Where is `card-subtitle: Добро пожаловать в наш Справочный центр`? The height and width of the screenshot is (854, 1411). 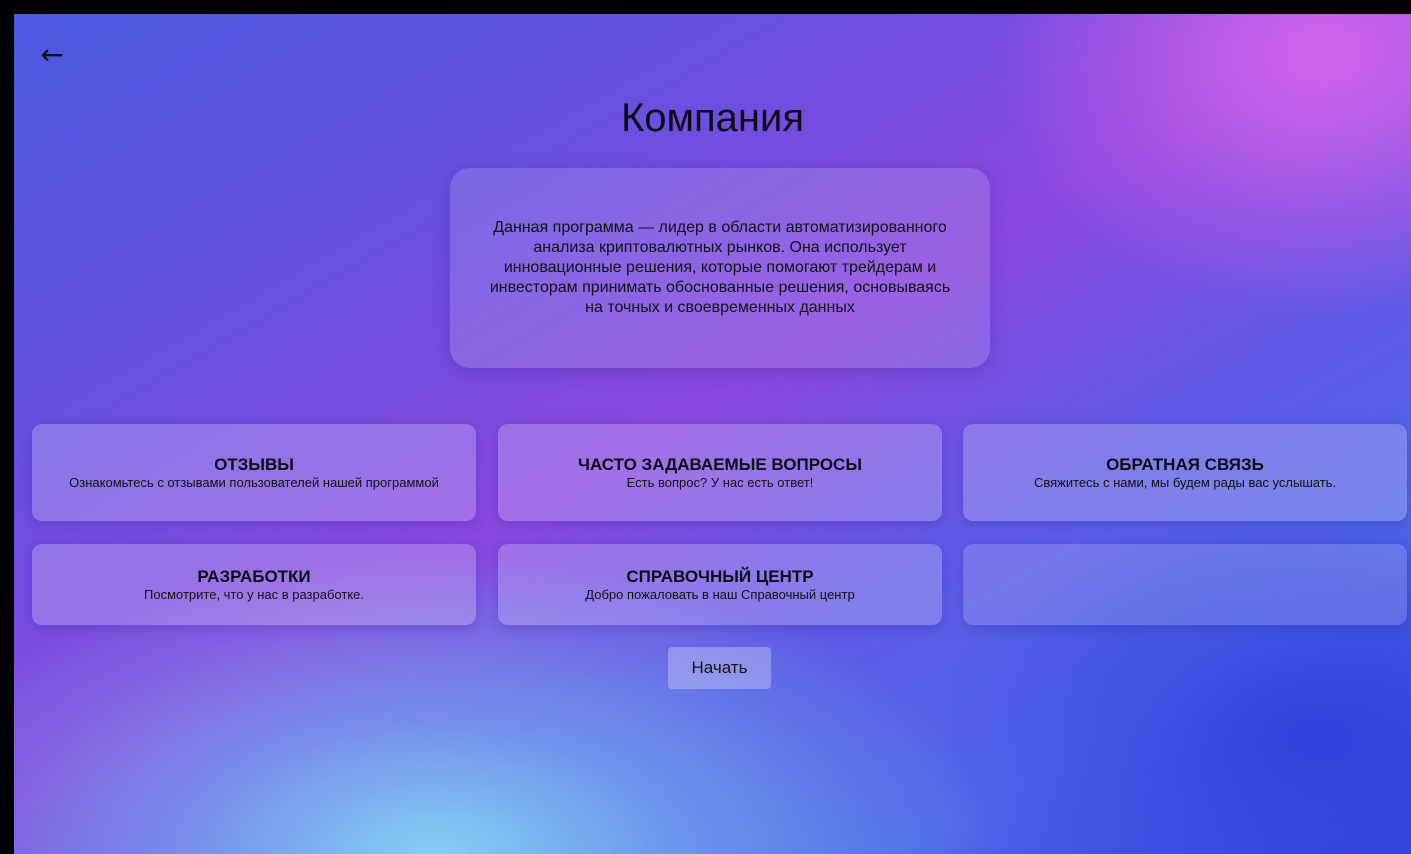 card-subtitle: Добро пожаловать в наш Справочный центр is located at coordinates (720, 594).